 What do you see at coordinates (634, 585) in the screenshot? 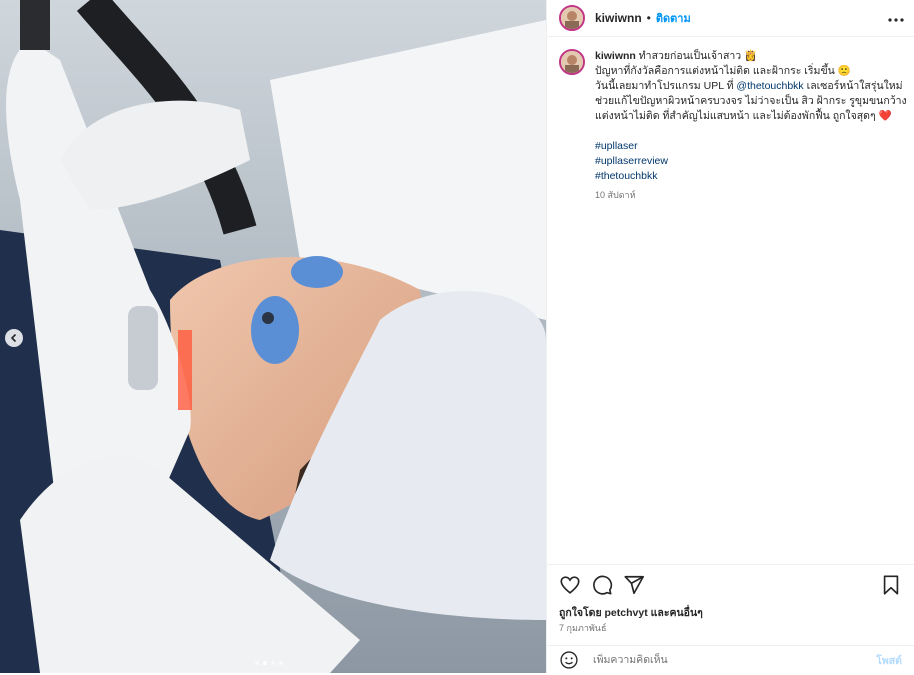
I see `share-icon` at bounding box center [634, 585].